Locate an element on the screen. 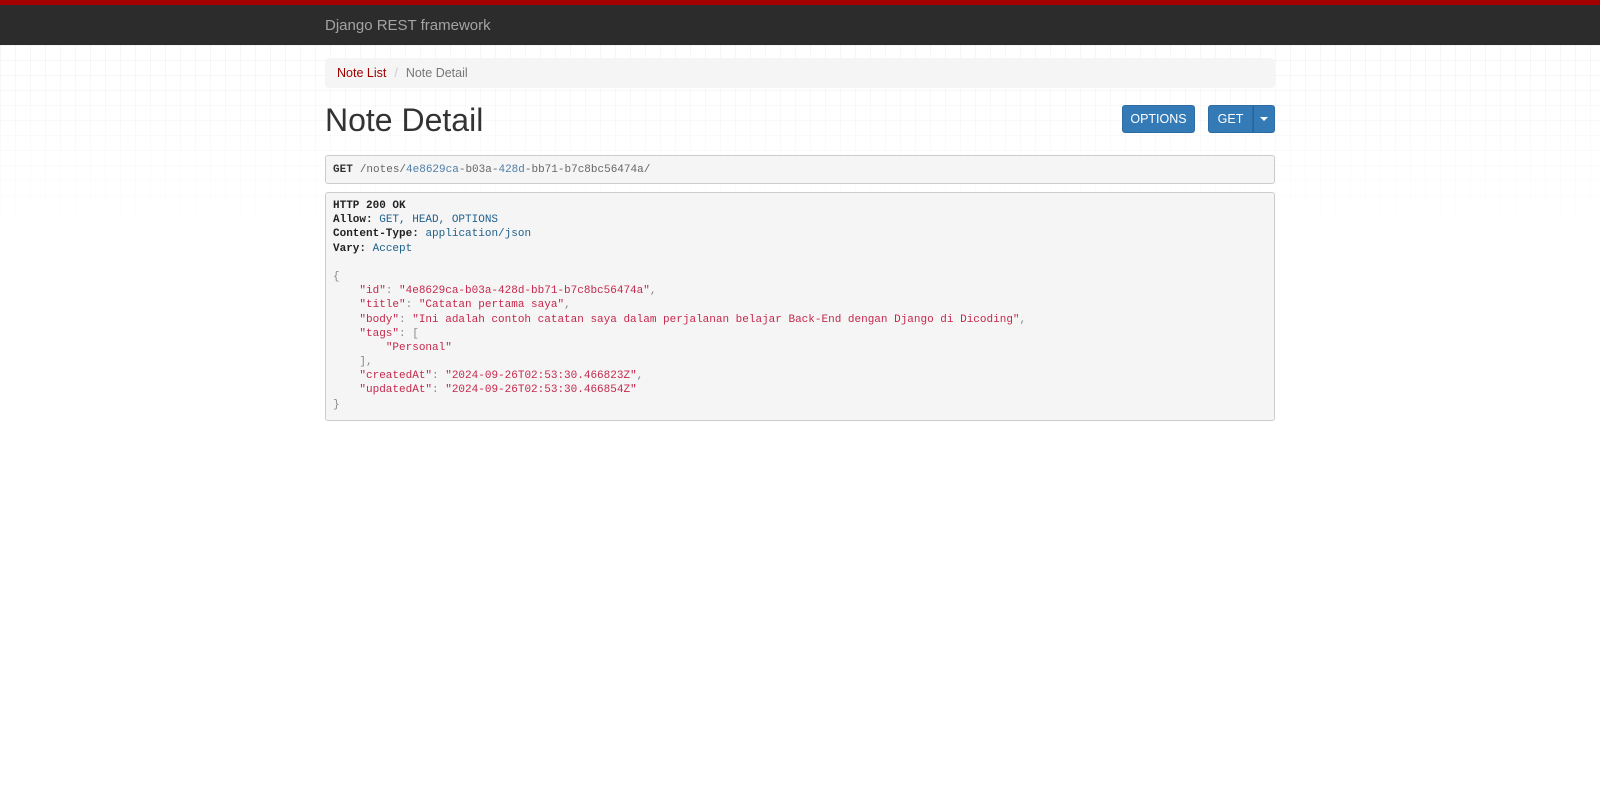 The image size is (1600, 799). json-key: "createdAt" is located at coordinates (396, 376).